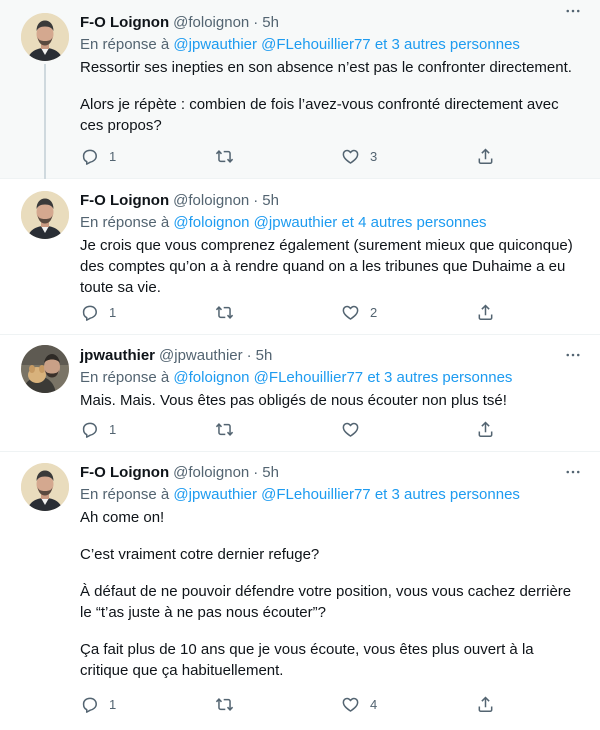 Image resolution: width=600 pixels, height=730 pixels. What do you see at coordinates (201, 355) in the screenshot?
I see `author-handle: @jpwauthier` at bounding box center [201, 355].